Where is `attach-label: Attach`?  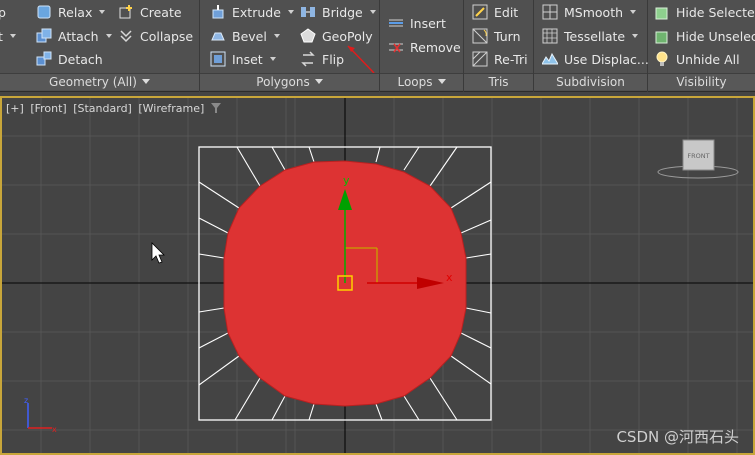 attach-label: Attach is located at coordinates (78, 36).